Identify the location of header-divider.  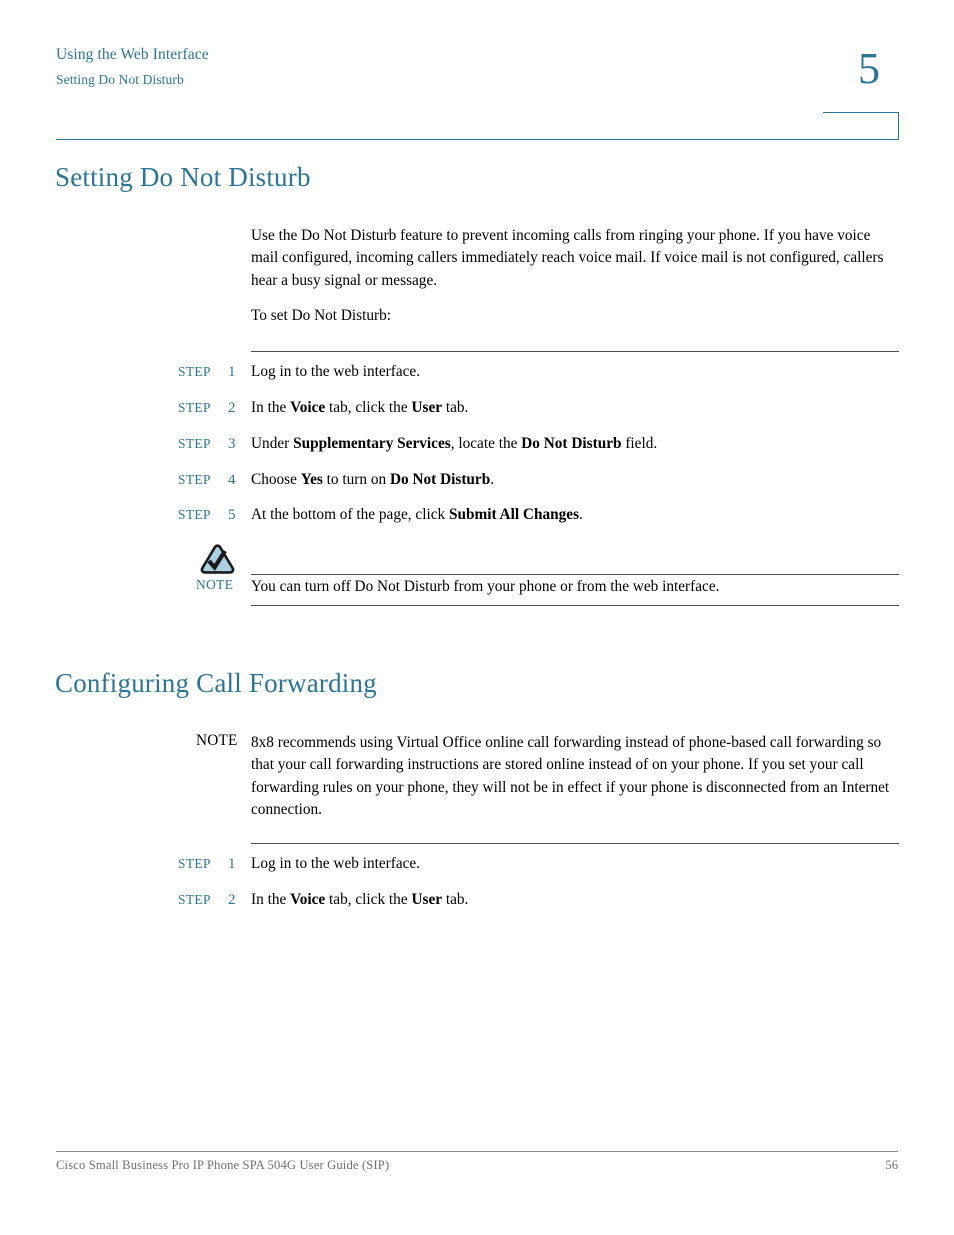
(477, 139).